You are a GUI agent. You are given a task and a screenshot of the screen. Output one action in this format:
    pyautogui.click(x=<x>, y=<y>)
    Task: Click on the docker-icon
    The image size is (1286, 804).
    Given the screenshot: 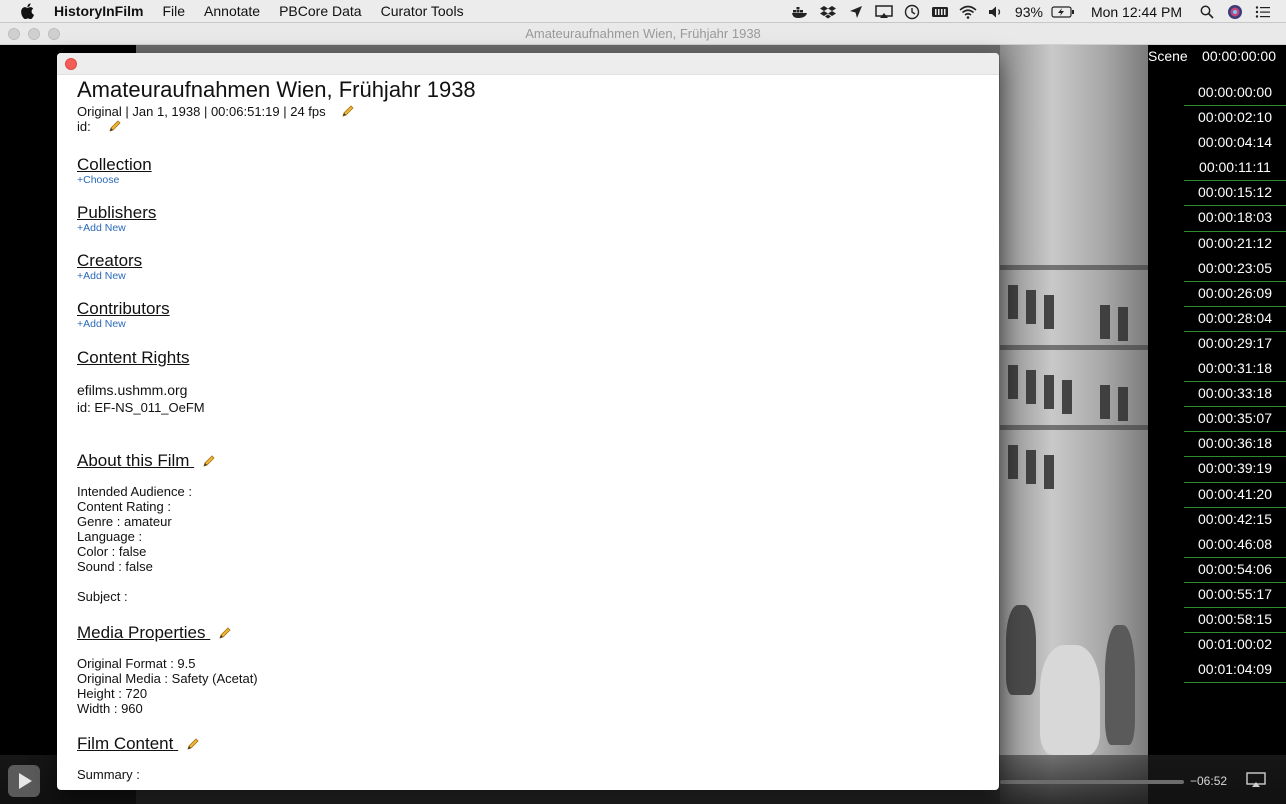 What is the action you would take?
    pyautogui.click(x=800, y=12)
    